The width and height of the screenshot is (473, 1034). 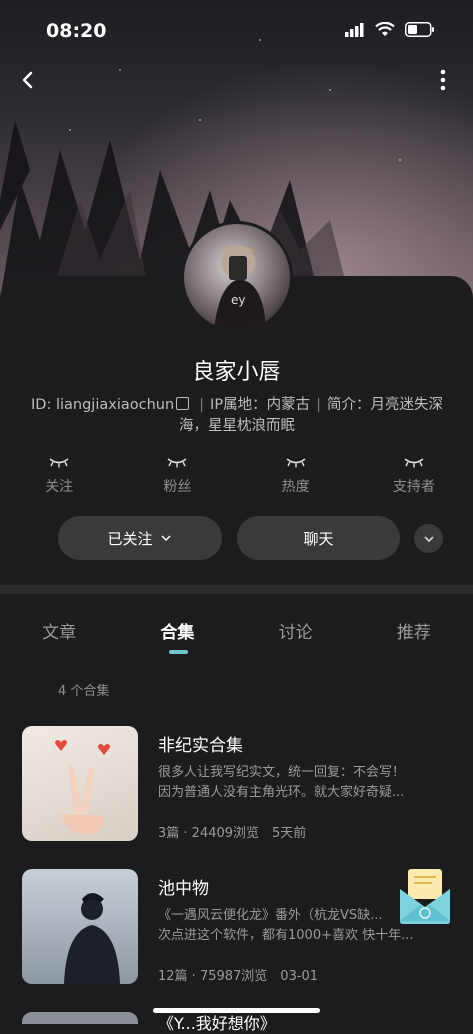 I want to click on section-divider, so click(x=236, y=589).